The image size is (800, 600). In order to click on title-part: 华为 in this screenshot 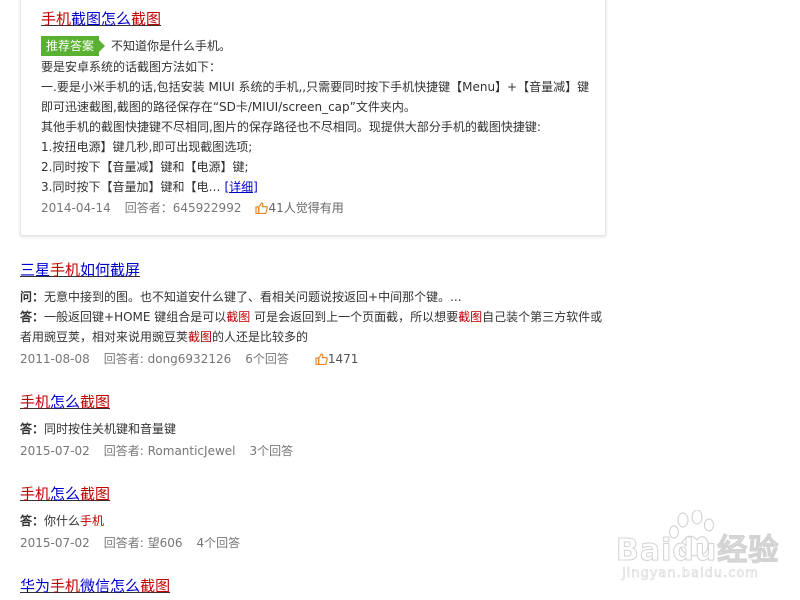, I will do `click(35, 586)`.